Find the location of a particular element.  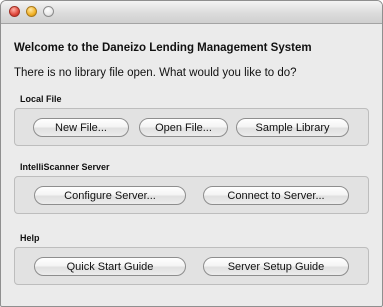

help-label: Help is located at coordinates (30, 238).